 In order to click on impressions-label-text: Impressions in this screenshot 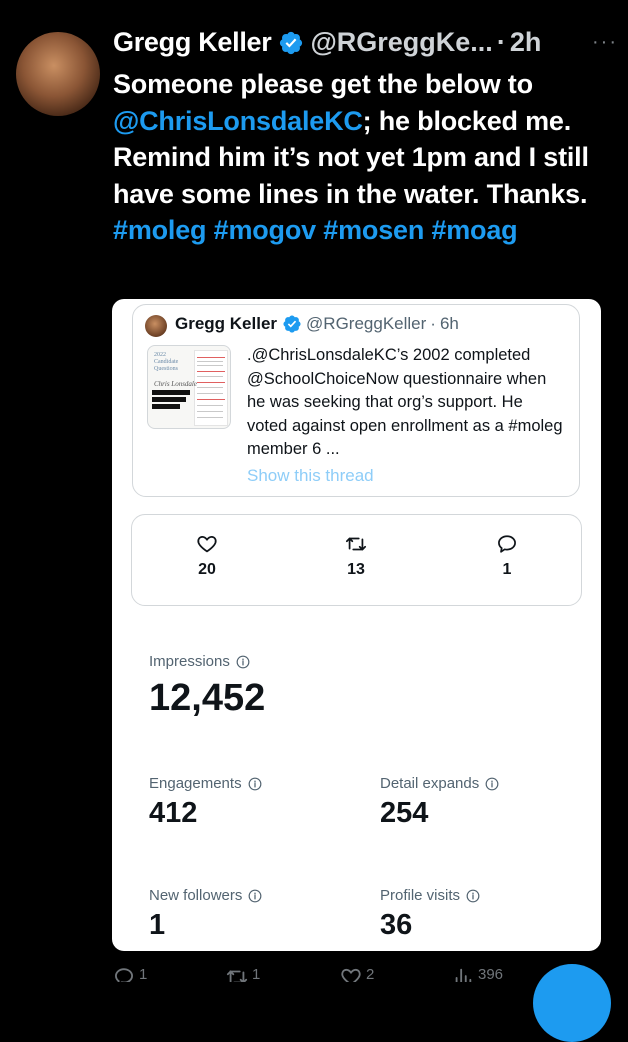, I will do `click(189, 661)`.